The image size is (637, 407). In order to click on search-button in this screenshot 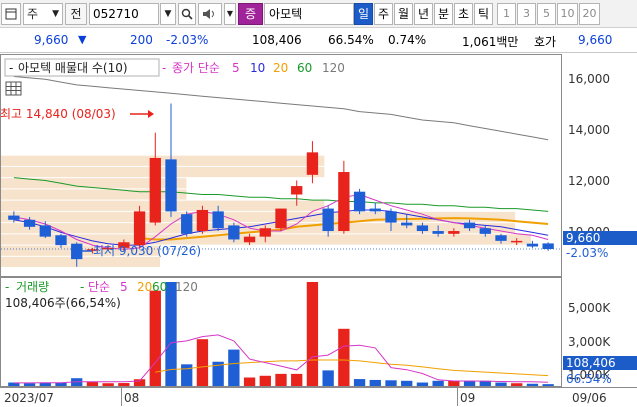, I will do `click(187, 13)`.